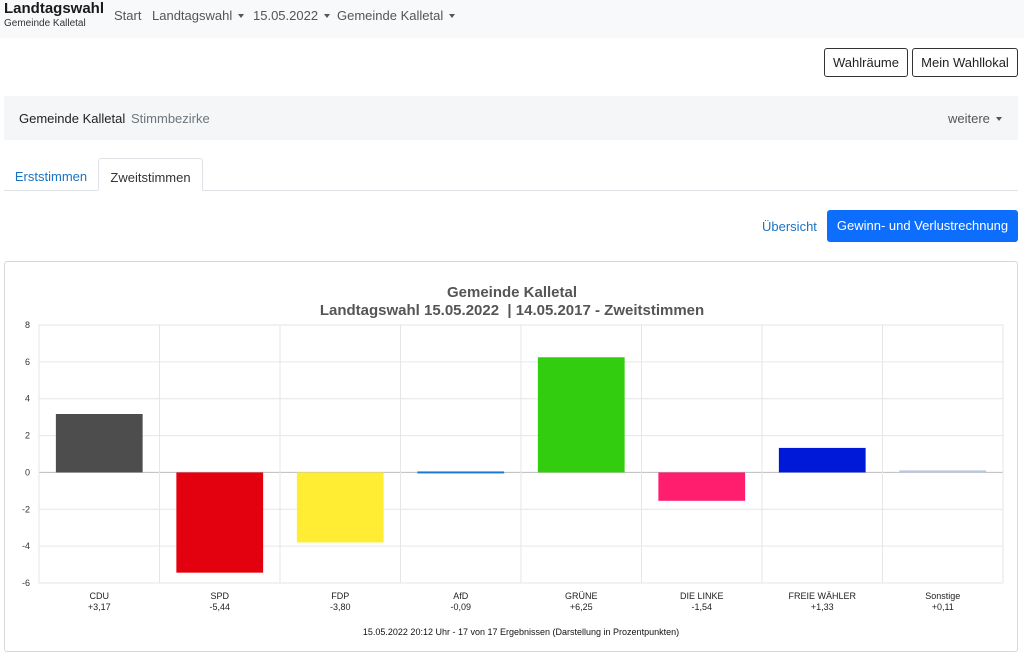 The height and width of the screenshot is (658, 1024). Describe the element at coordinates (390, 15) in the screenshot. I see `nav-municipality-label: Gemeinde Kalletal` at that location.